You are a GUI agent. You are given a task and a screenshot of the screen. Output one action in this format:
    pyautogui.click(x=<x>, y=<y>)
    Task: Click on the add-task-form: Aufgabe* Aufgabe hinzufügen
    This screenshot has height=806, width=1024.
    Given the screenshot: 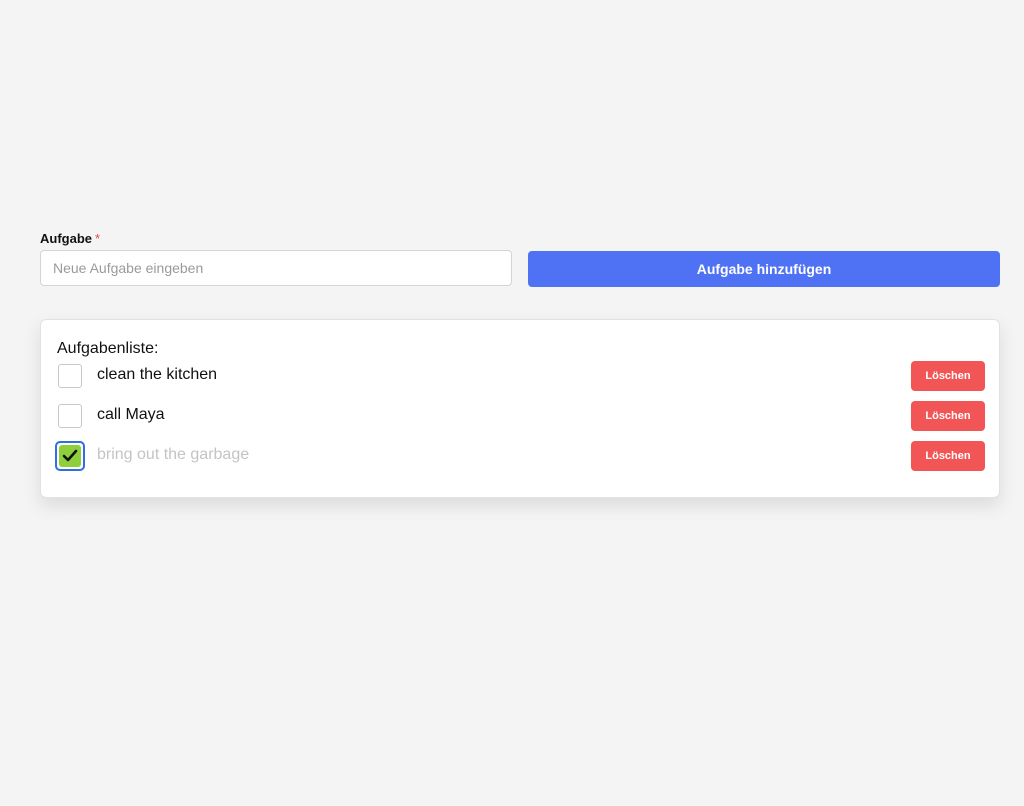 What is the action you would take?
    pyautogui.click(x=520, y=260)
    